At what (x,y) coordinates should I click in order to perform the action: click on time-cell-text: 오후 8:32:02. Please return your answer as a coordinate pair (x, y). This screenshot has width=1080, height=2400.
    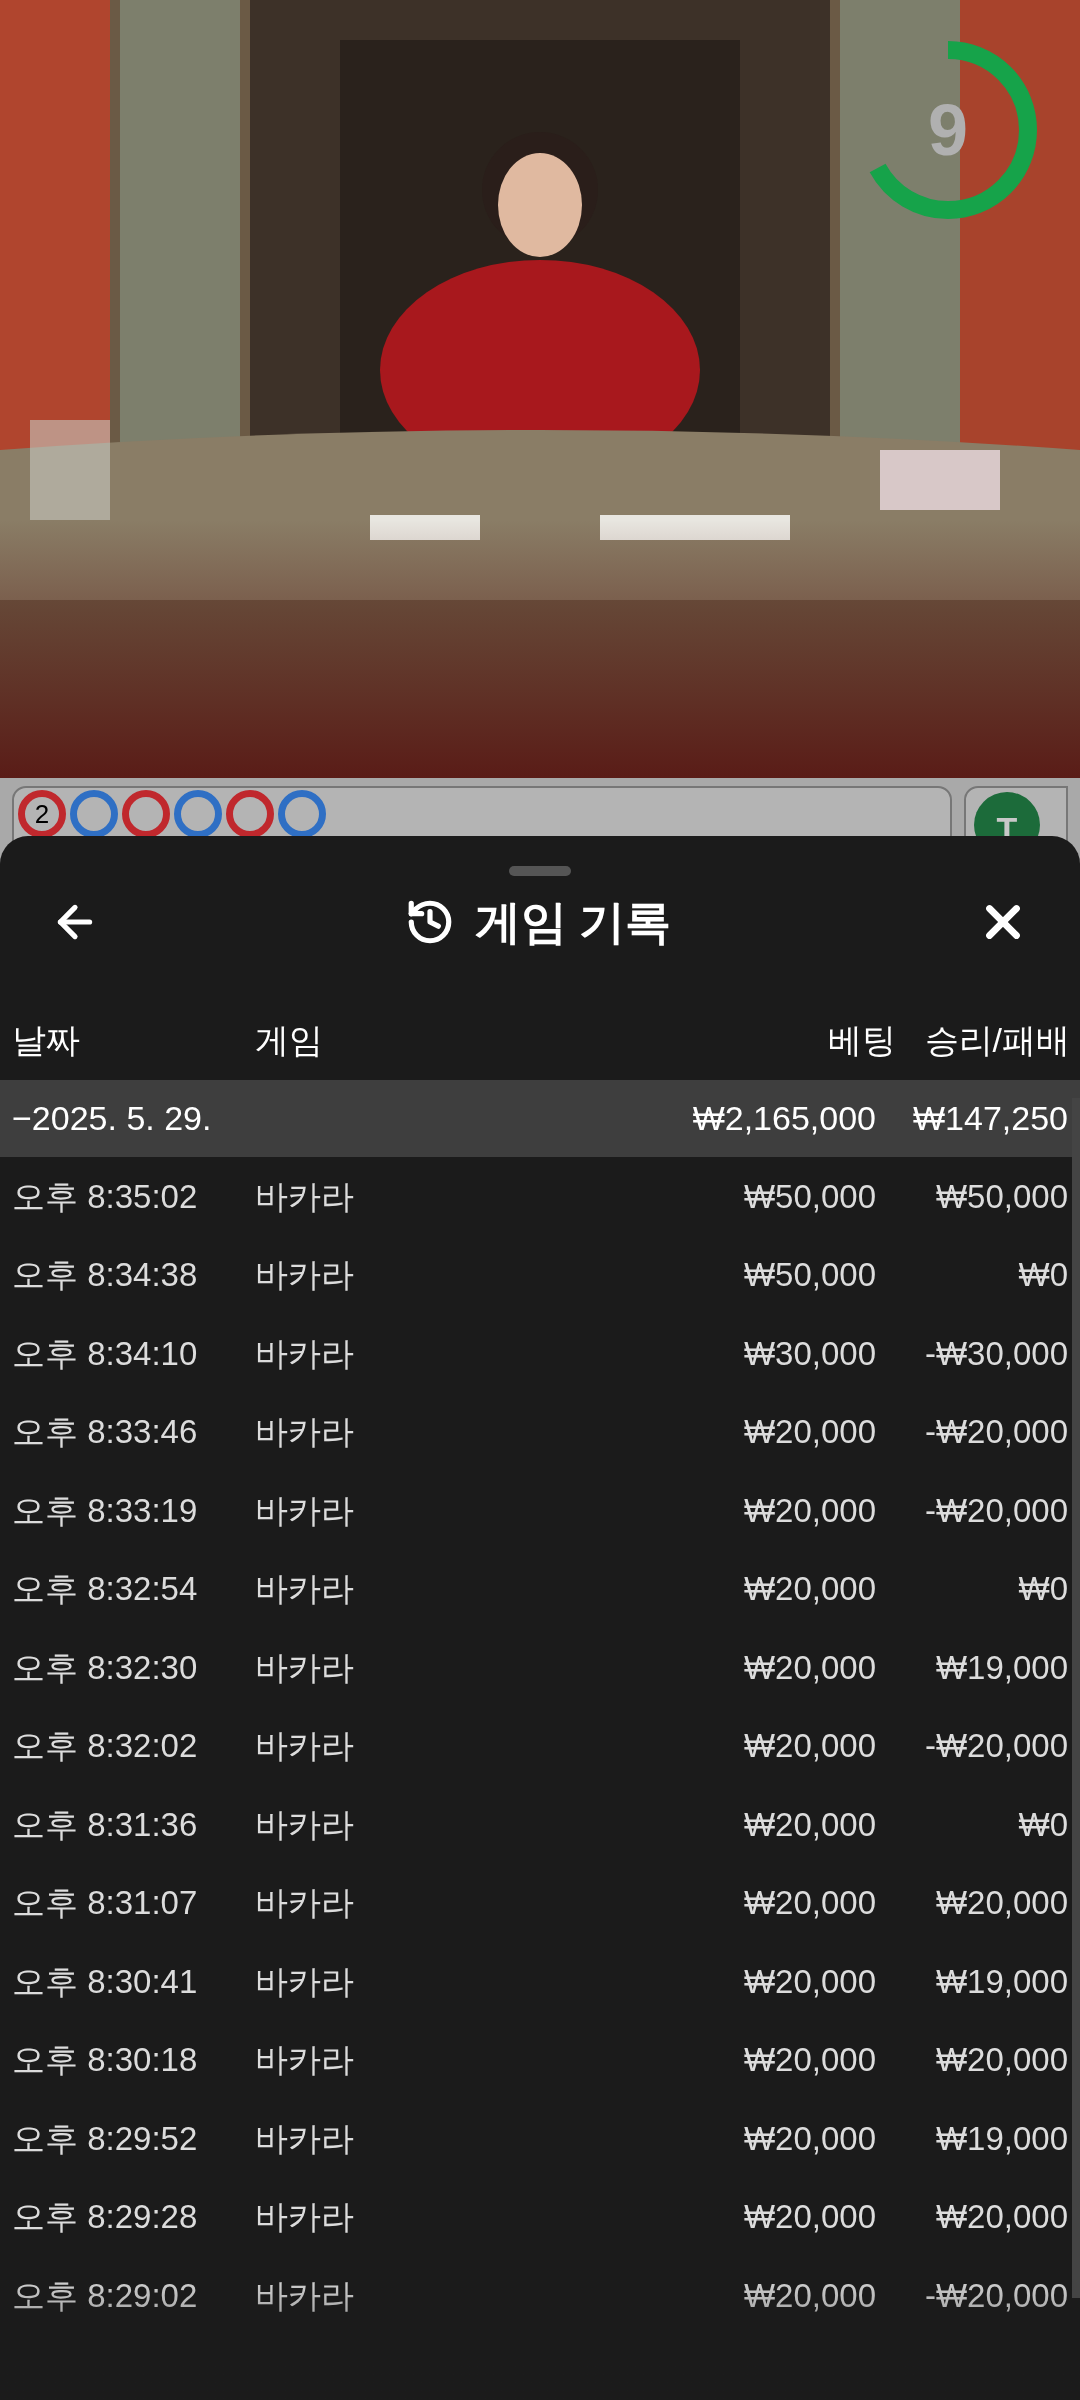
    Looking at the image, I should click on (105, 1746).